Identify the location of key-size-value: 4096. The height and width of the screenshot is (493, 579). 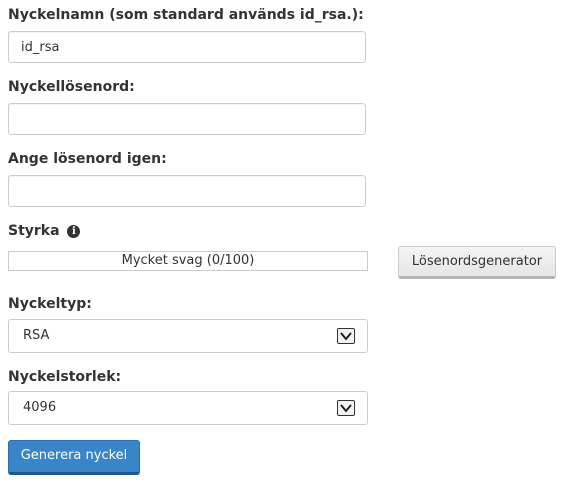
(40, 407).